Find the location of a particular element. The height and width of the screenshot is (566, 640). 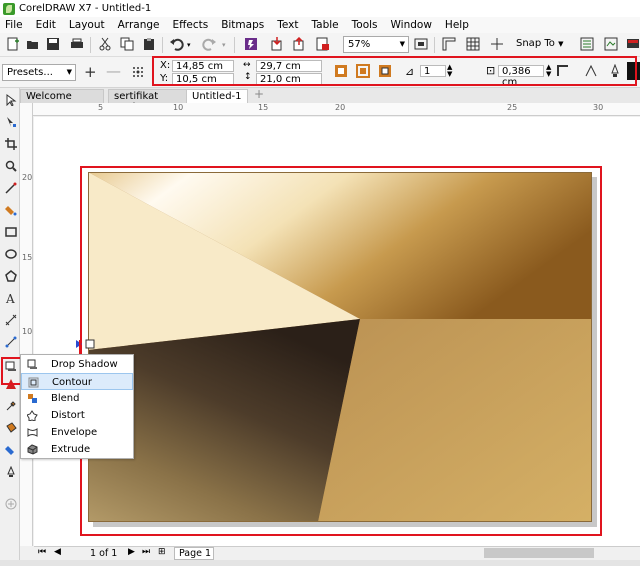

import-icon is located at coordinates (277, 44).